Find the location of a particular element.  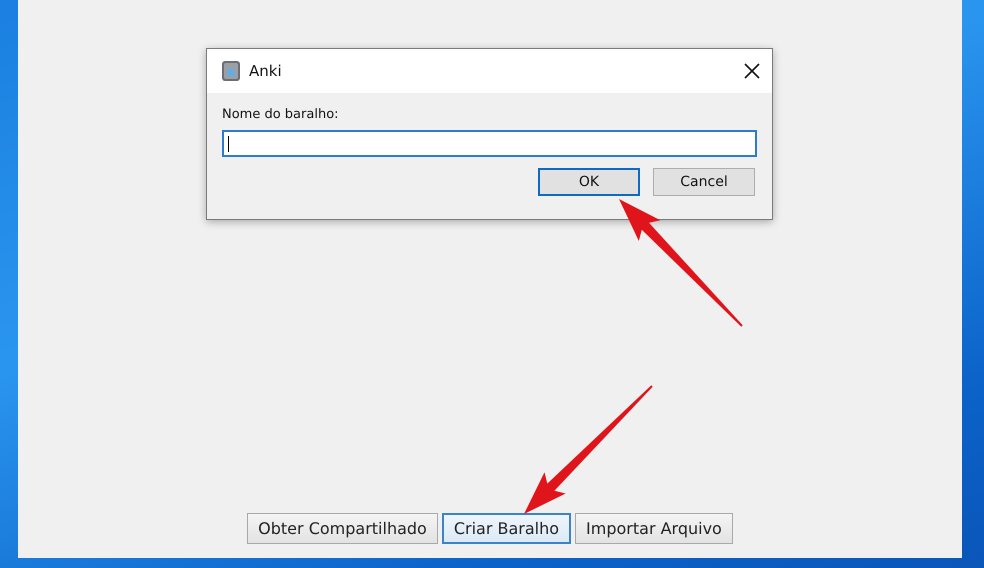

shared-deck-button: Obter Compartilhado is located at coordinates (342, 528).